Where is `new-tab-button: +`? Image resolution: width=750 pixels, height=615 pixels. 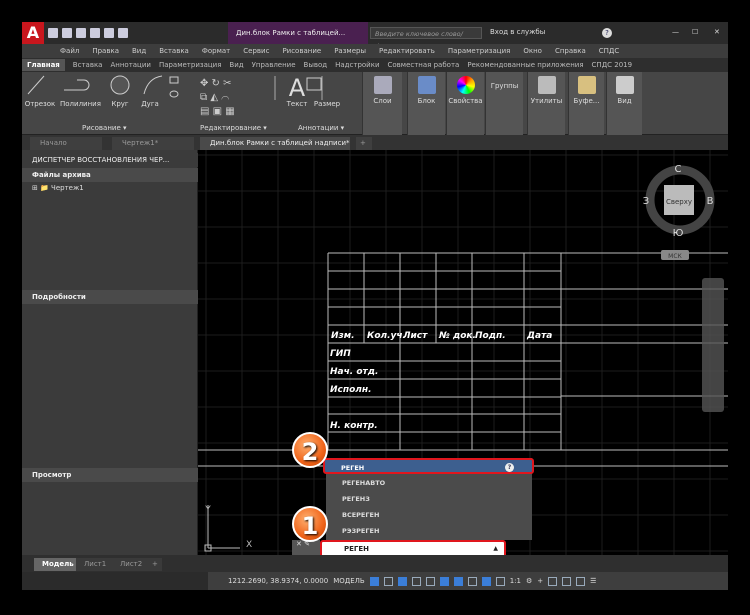
new-tab-button: + is located at coordinates (364, 143).